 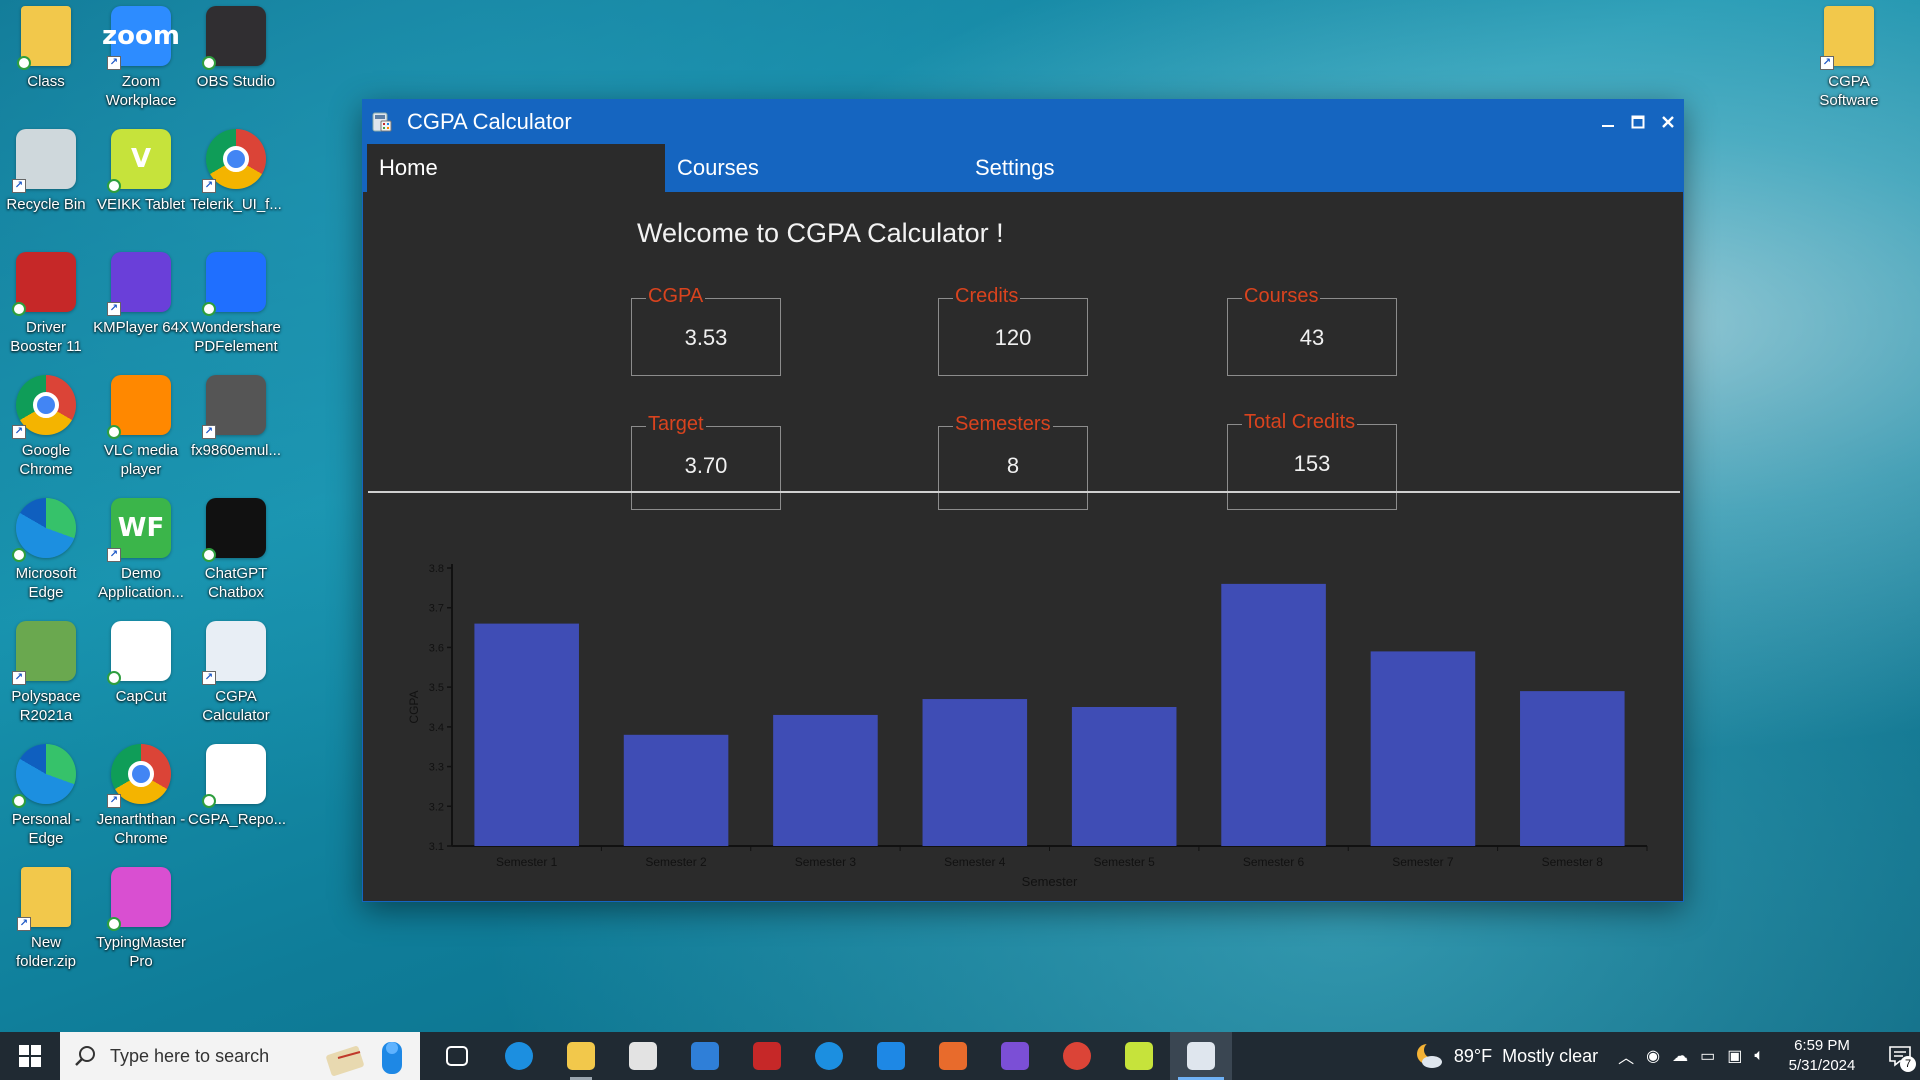 What do you see at coordinates (234, 407) in the screenshot?
I see `calculator-icon: ↗` at bounding box center [234, 407].